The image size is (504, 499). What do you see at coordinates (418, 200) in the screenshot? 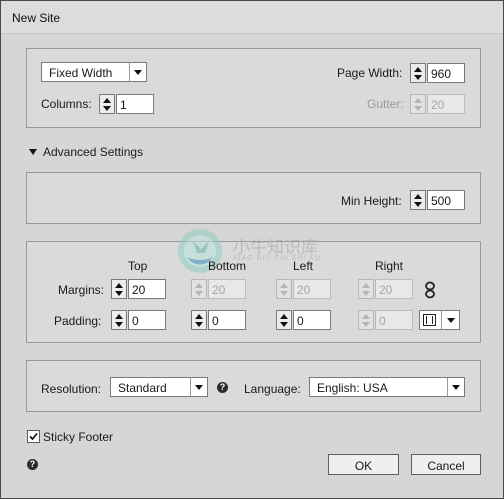
I see `min-height-spin-button` at bounding box center [418, 200].